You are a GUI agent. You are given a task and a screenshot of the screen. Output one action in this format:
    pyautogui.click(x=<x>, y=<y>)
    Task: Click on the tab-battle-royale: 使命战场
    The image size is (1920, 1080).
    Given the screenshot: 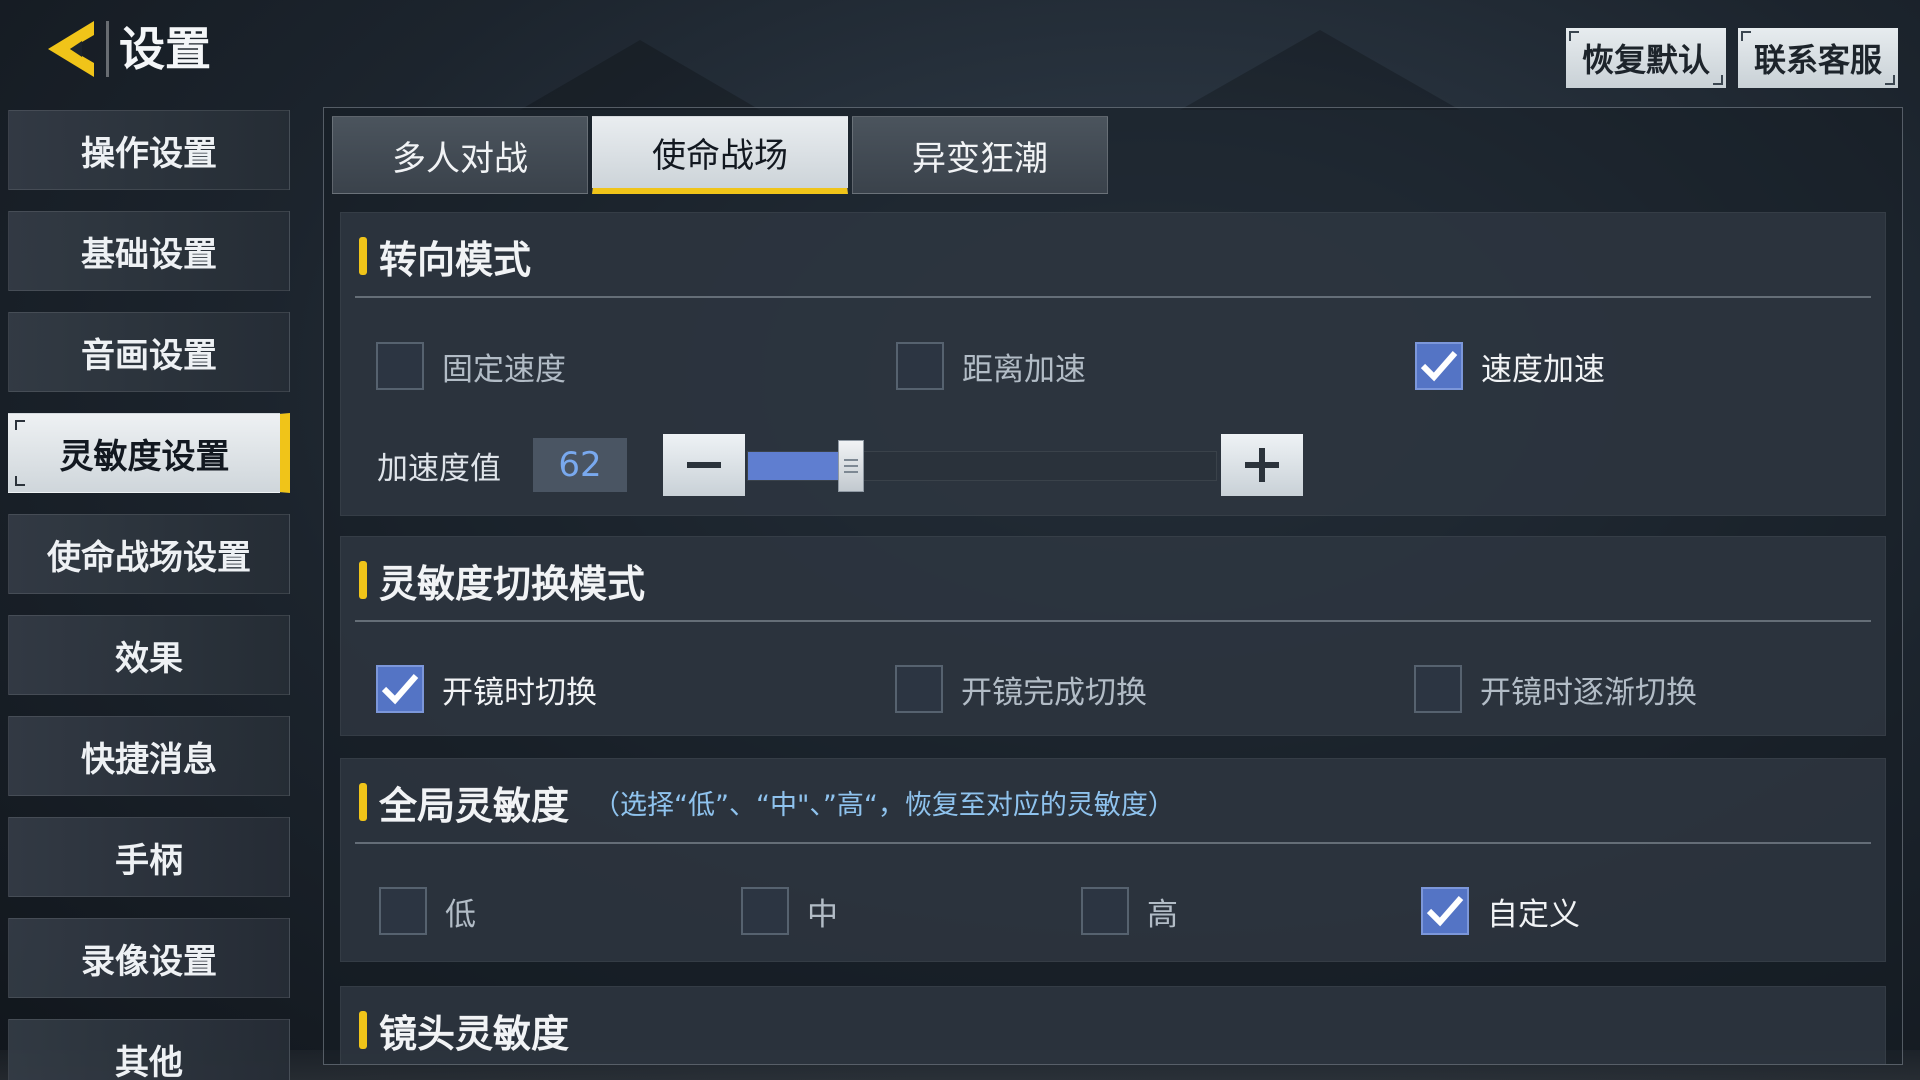 What is the action you would take?
    pyautogui.click(x=720, y=155)
    